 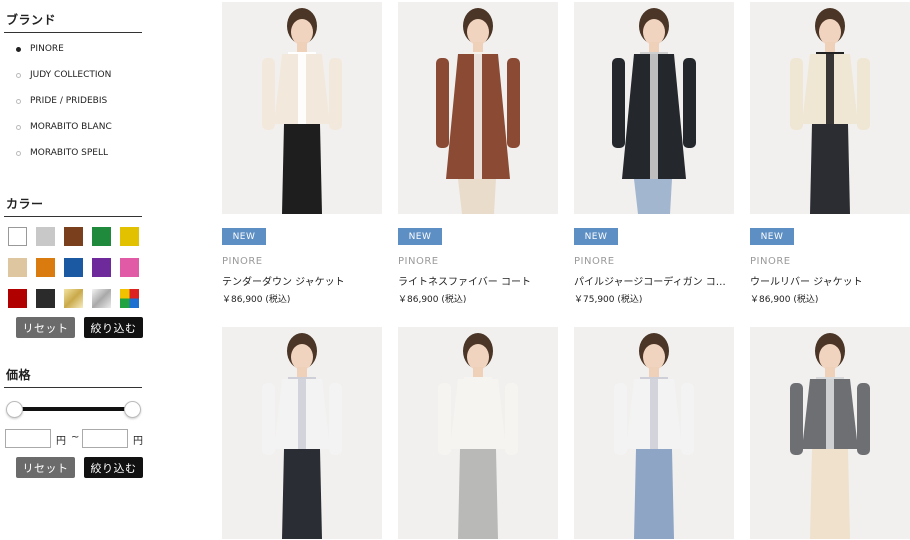 I want to click on brand-filter-divider, so click(x=73, y=32).